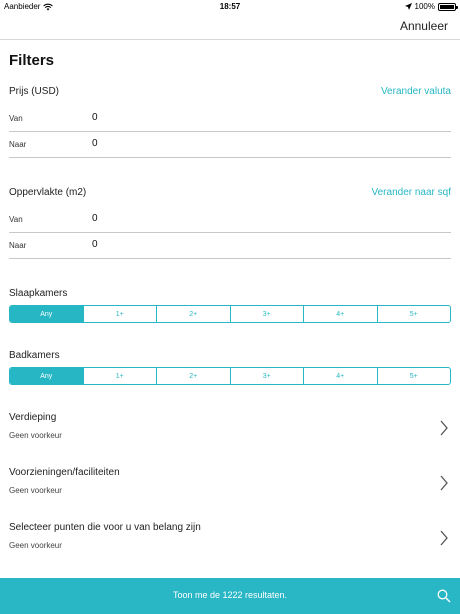  What do you see at coordinates (16, 118) in the screenshot?
I see `price-from-label: Van` at bounding box center [16, 118].